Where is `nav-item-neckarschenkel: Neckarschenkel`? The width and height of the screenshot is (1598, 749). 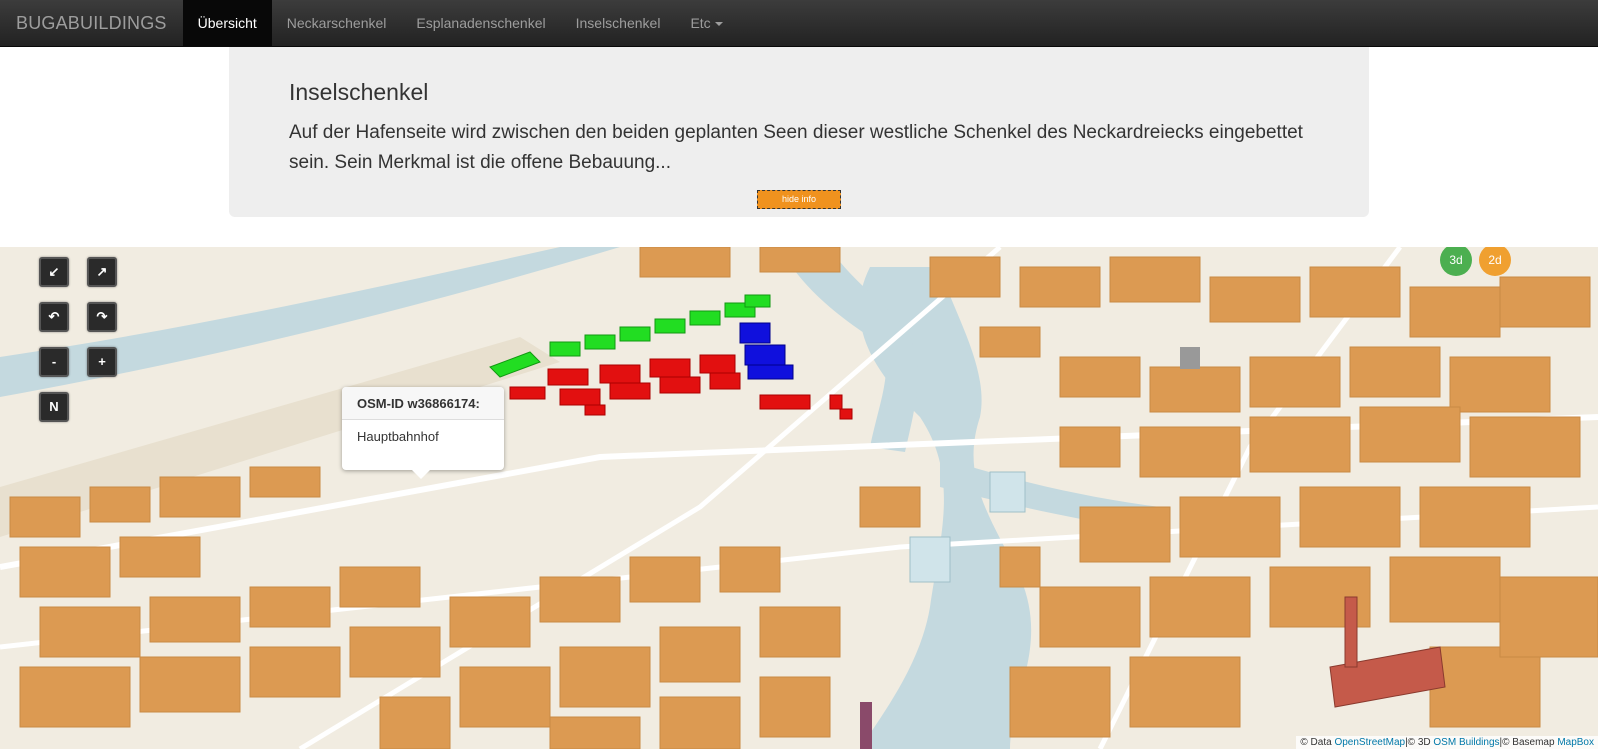
nav-item-neckarschenkel: Neckarschenkel is located at coordinates (337, 23).